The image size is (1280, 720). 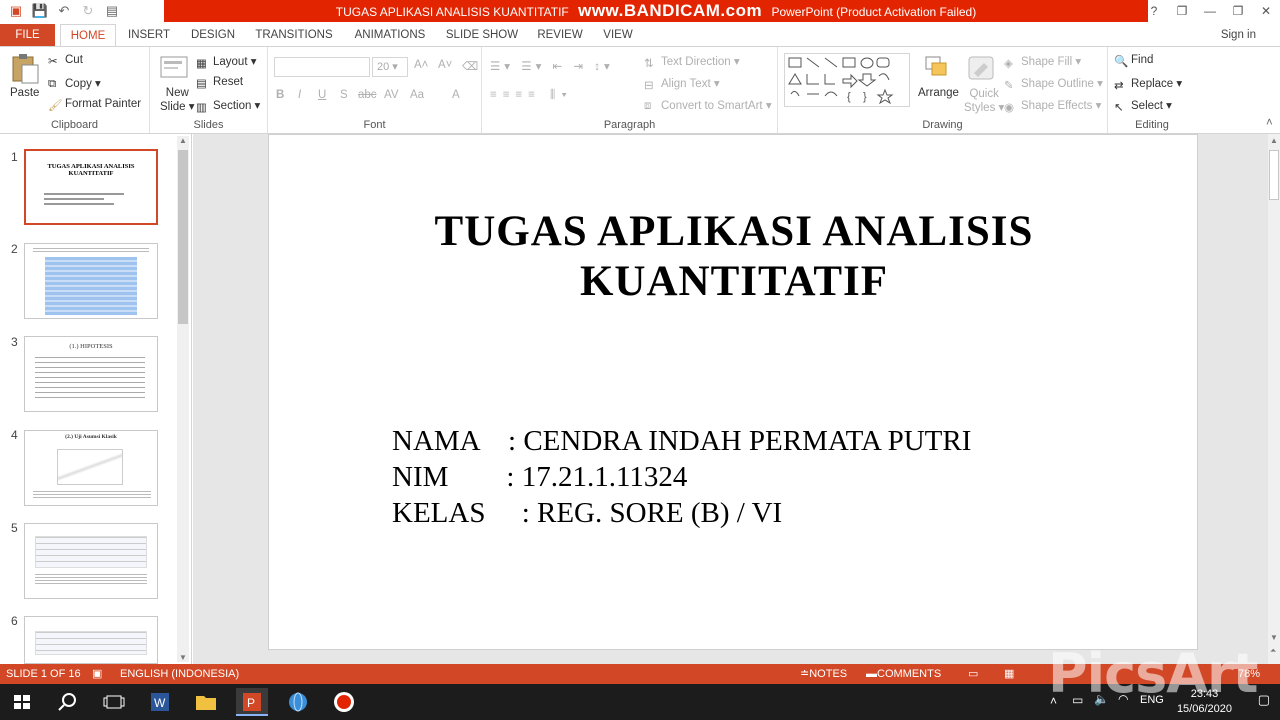 What do you see at coordinates (1052, 106) in the screenshot?
I see `shape-effects-button: ◉ Shape Effects ▾` at bounding box center [1052, 106].